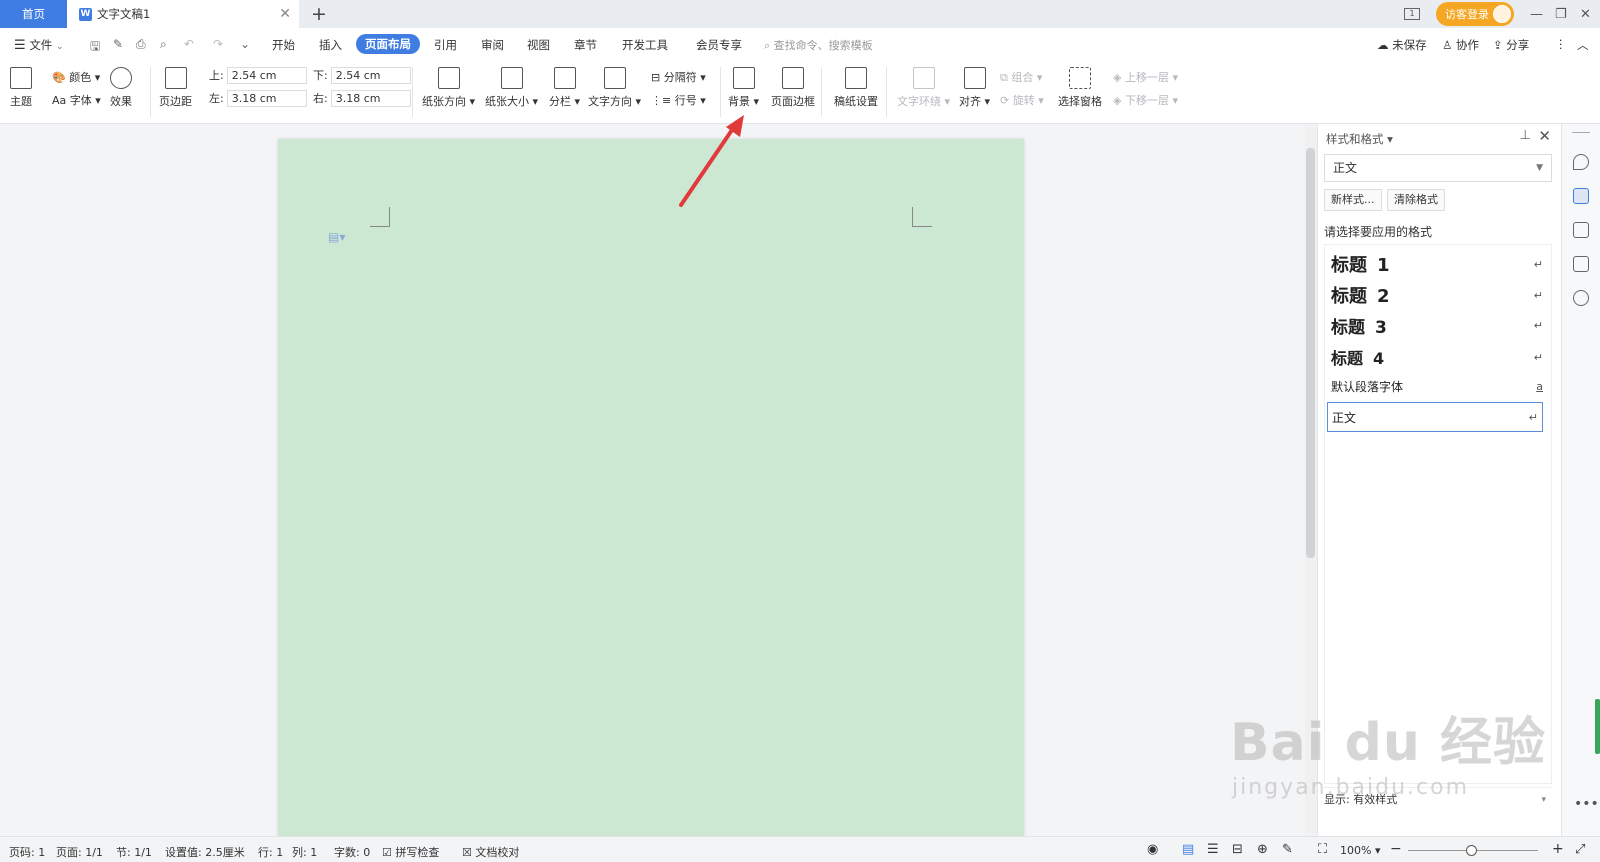  What do you see at coordinates (1435, 417) in the screenshot?
I see `style-item-body: 正文 ↵` at bounding box center [1435, 417].